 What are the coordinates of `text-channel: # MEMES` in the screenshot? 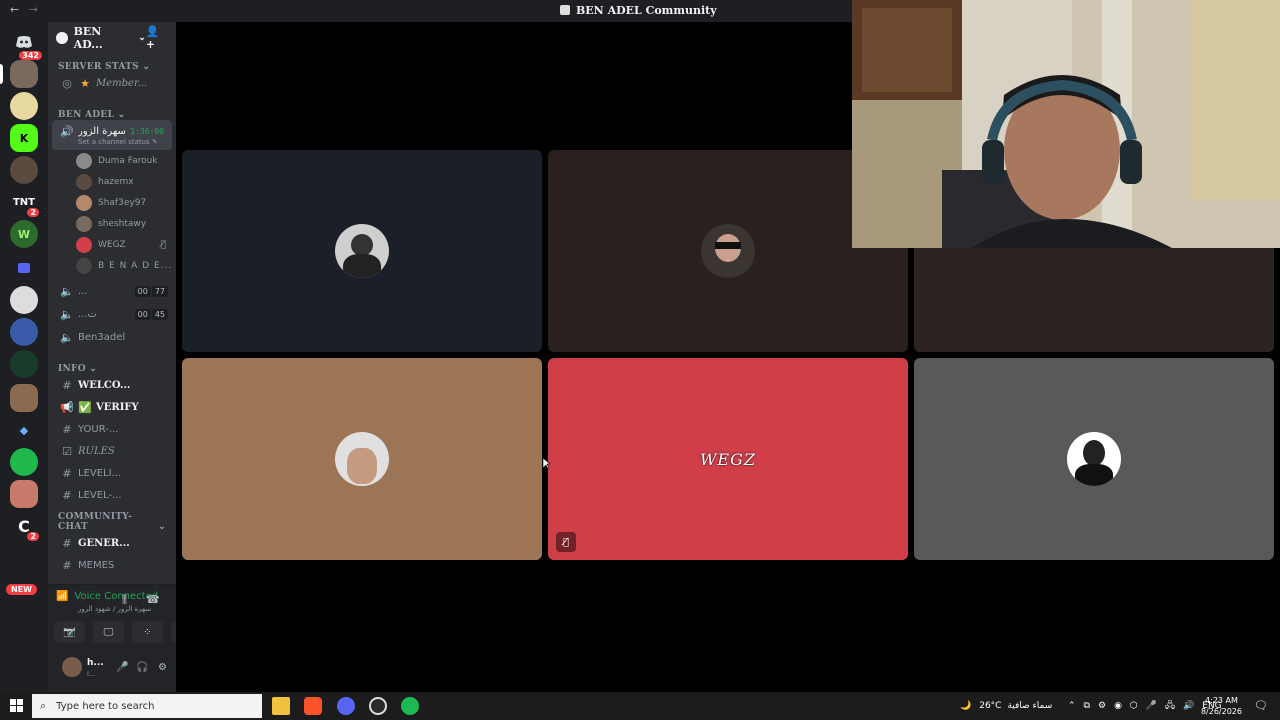 It's located at (112, 565).